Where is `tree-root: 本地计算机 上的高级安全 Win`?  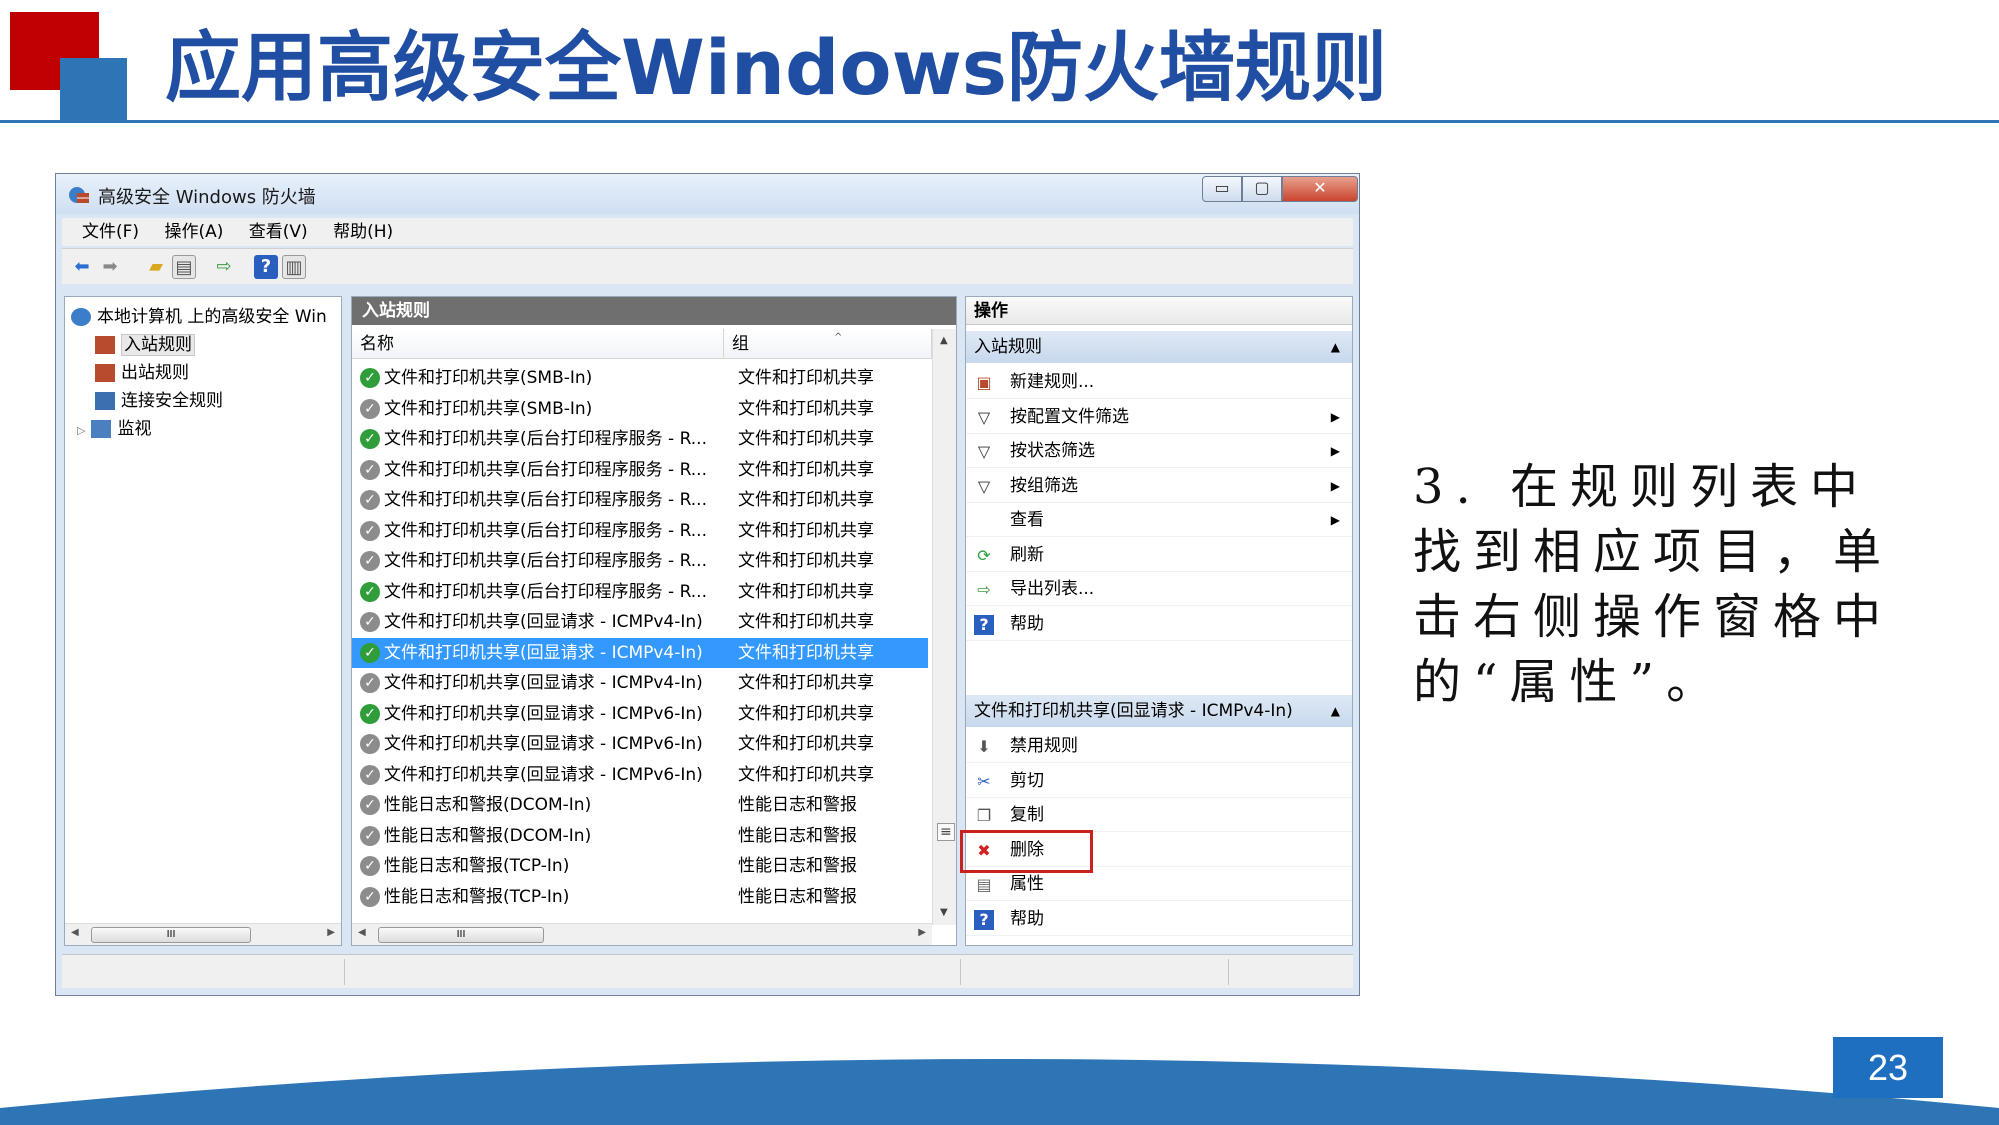 tree-root: 本地计算机 上的高级安全 Win is located at coordinates (199, 317).